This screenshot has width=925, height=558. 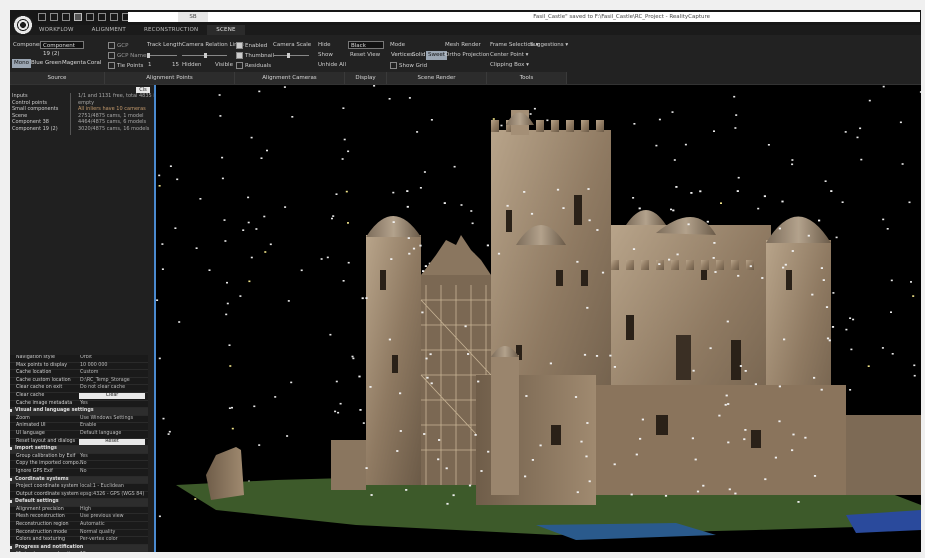 I want to click on setting-action-button: Reset, so click(x=112, y=442).